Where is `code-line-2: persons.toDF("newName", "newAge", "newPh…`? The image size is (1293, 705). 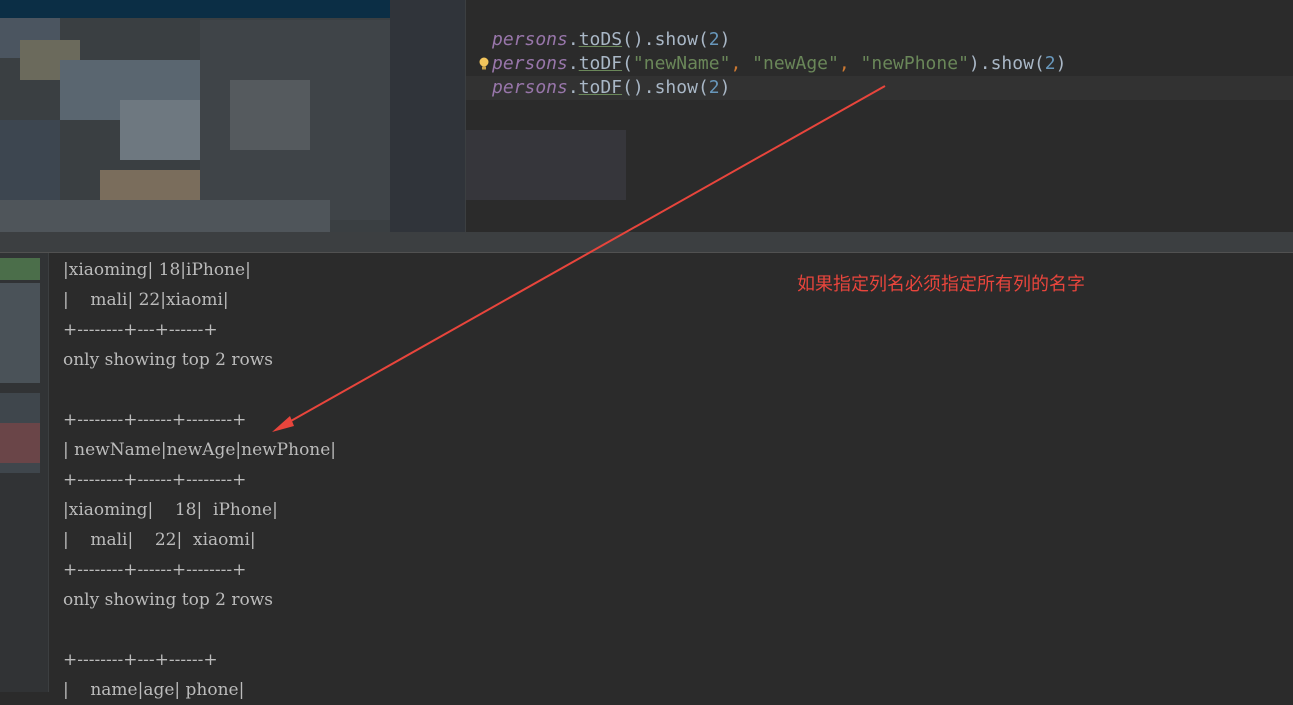
code-line-2: persons.toDF("newName", "newAge", "newPh… is located at coordinates (779, 64).